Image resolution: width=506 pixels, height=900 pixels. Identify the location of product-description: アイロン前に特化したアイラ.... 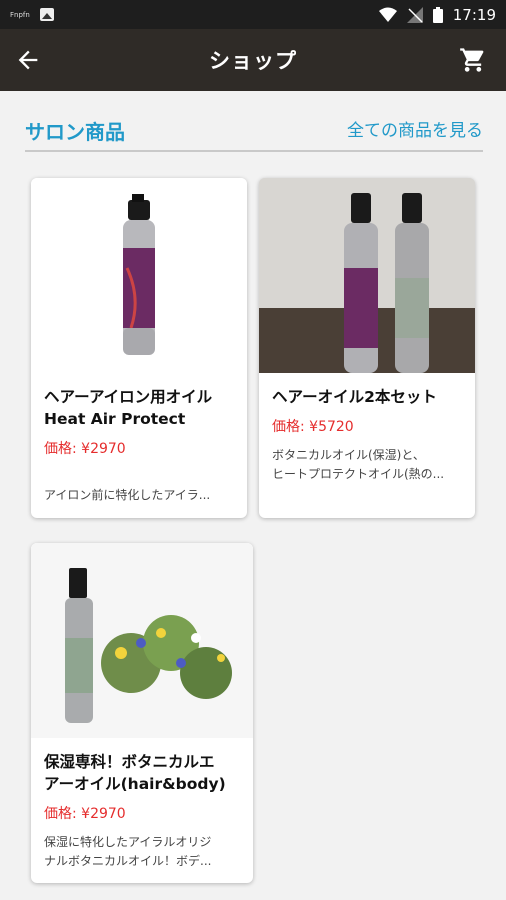
(127, 495).